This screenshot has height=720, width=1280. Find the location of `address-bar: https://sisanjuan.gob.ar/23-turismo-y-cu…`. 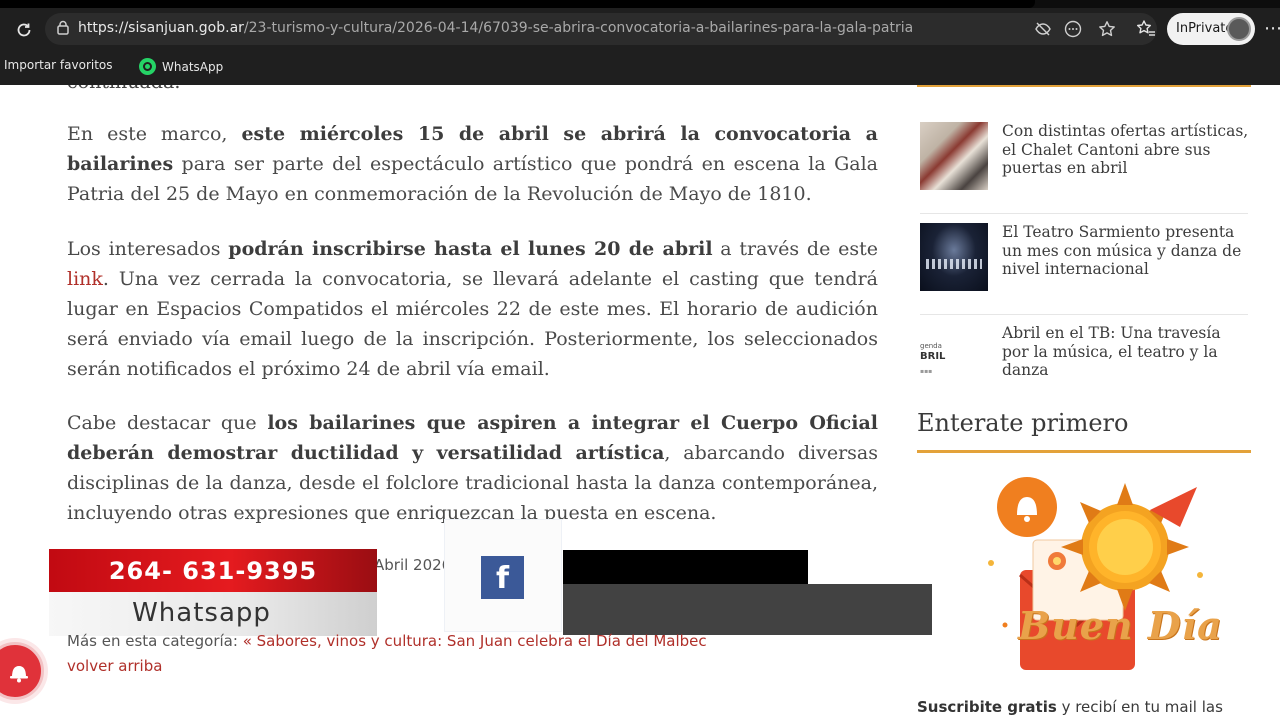

address-bar: https://sisanjuan.gob.ar/23-turismo-y-cu… is located at coordinates (601, 29).